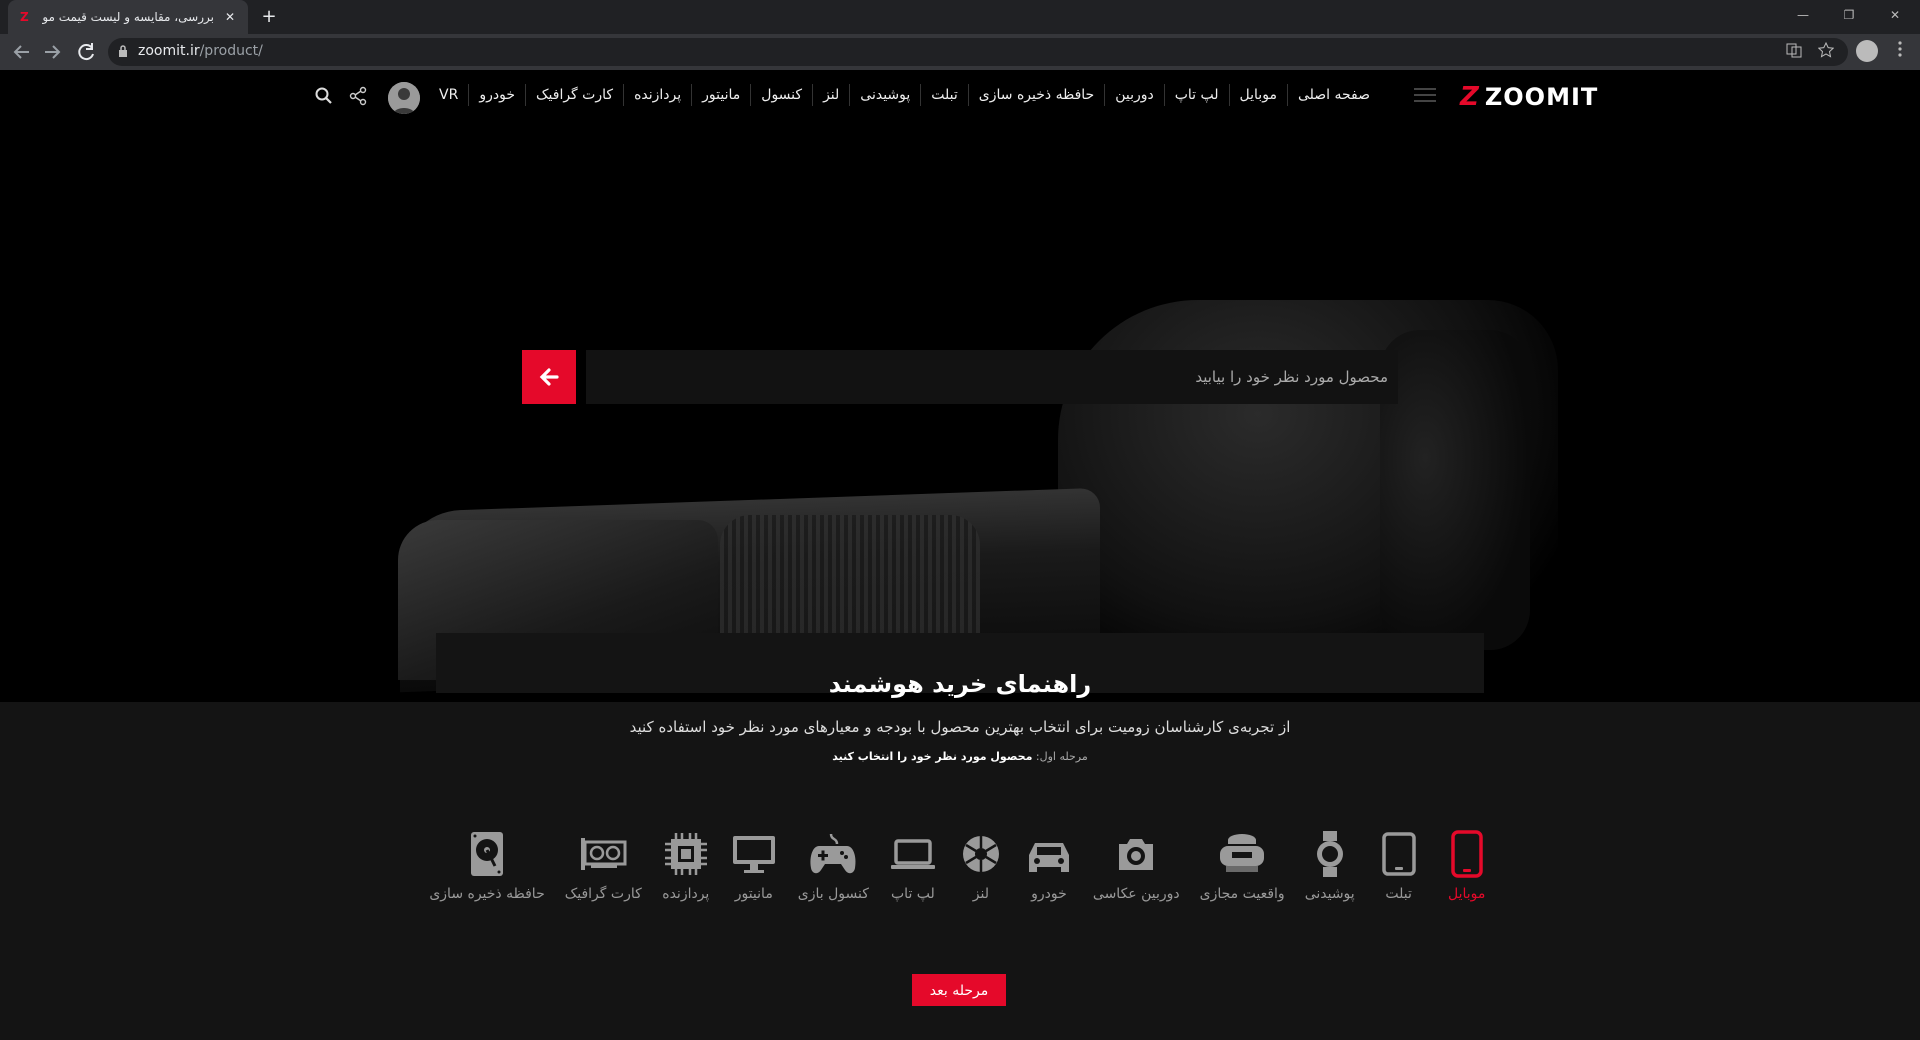 The height and width of the screenshot is (1040, 1920). I want to click on nav-item-camera: دوربین, so click(1134, 95).